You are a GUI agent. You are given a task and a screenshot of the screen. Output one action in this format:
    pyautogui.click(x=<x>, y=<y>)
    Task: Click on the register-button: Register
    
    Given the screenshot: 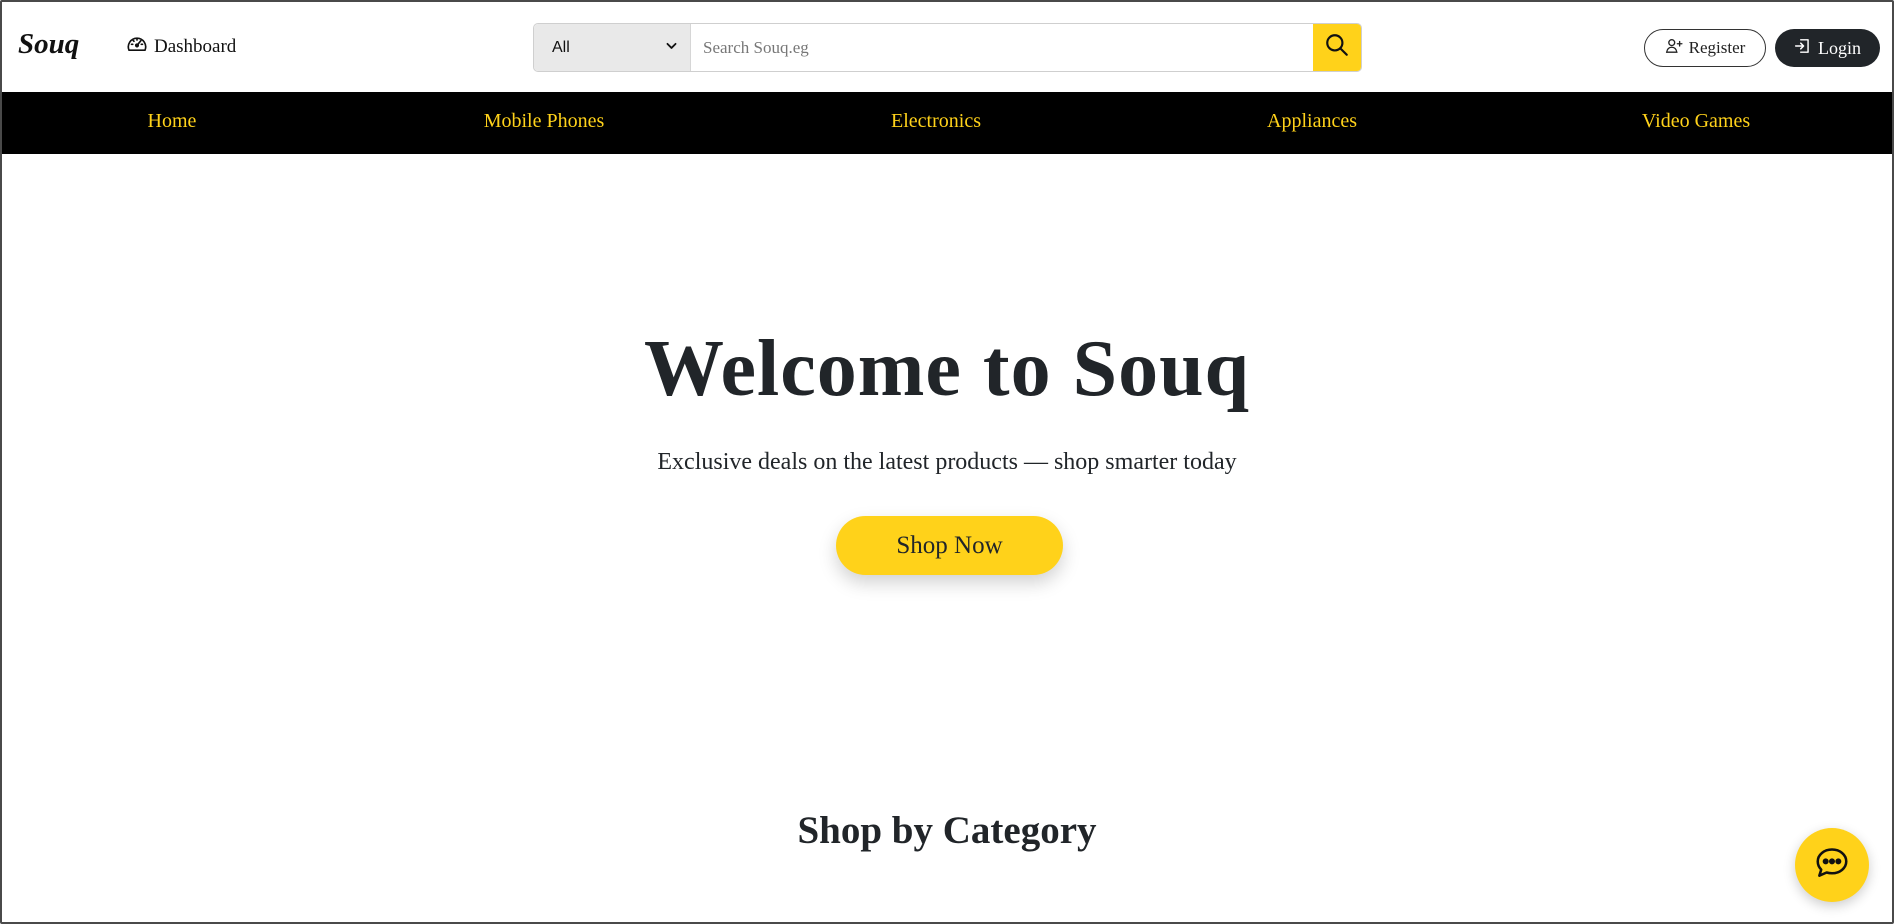 What is the action you would take?
    pyautogui.click(x=1705, y=48)
    